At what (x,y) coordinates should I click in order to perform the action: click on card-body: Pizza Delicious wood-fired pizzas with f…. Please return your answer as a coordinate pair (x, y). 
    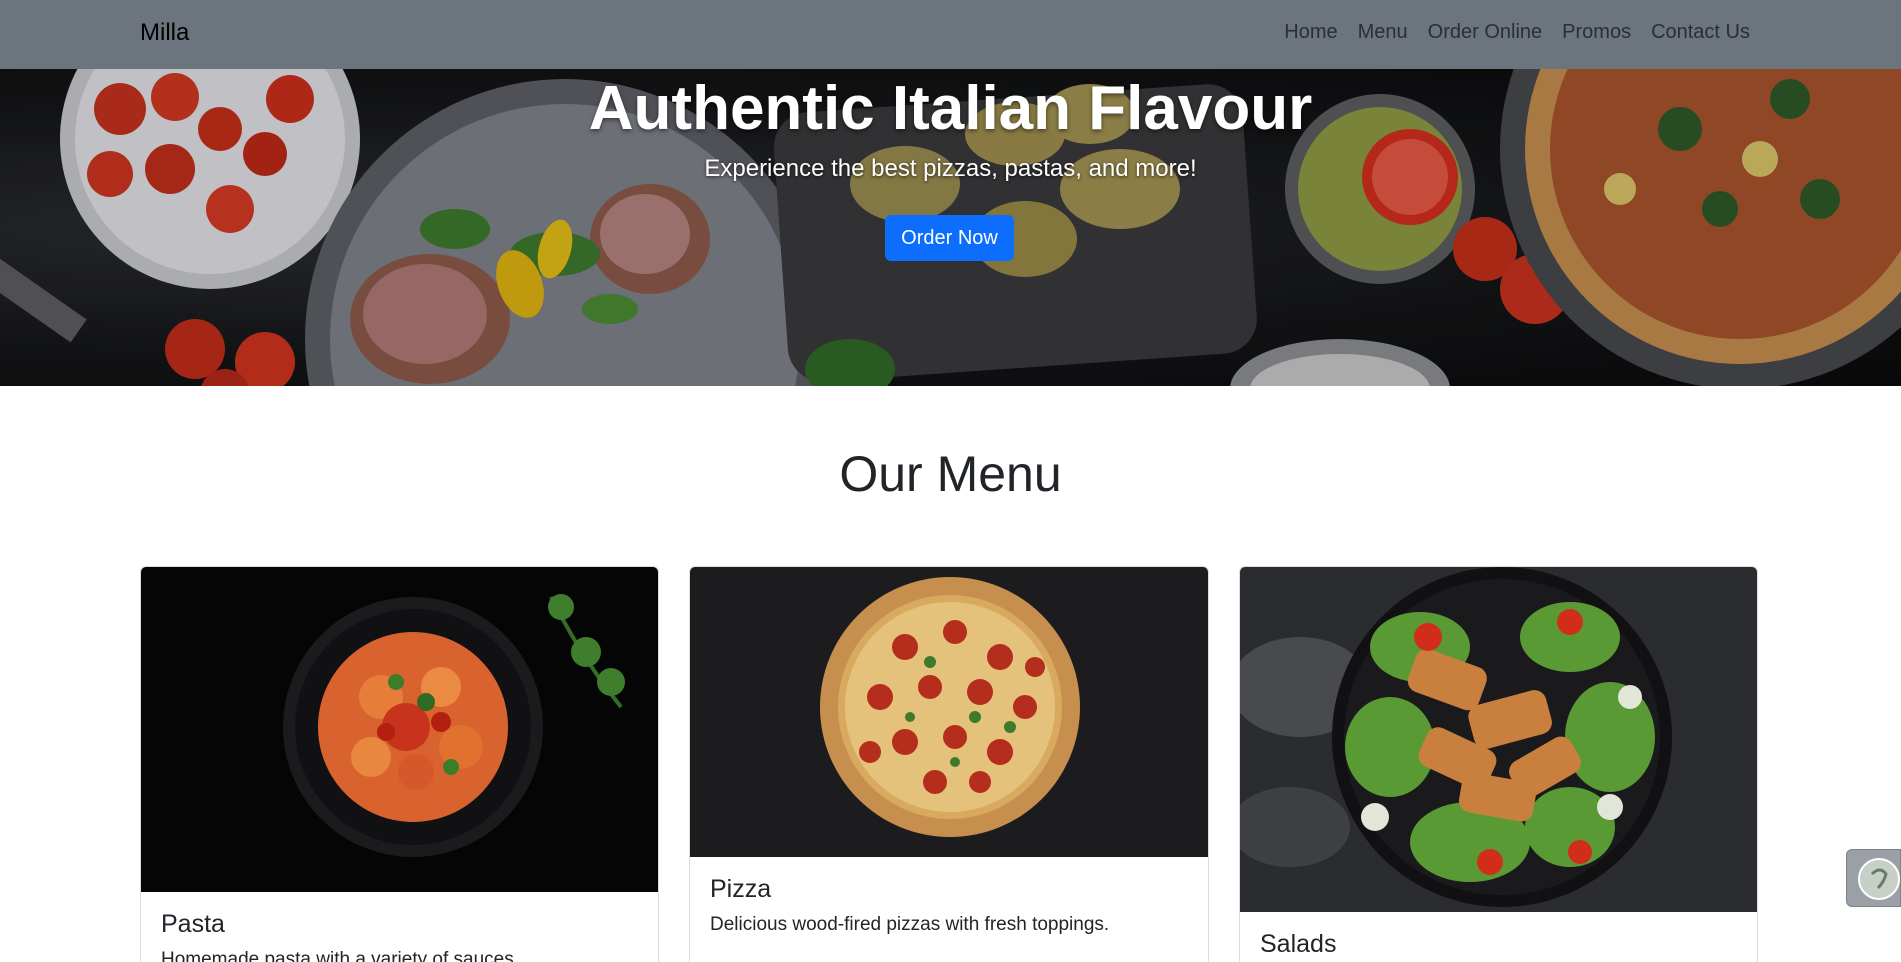
    Looking at the image, I should click on (949, 905).